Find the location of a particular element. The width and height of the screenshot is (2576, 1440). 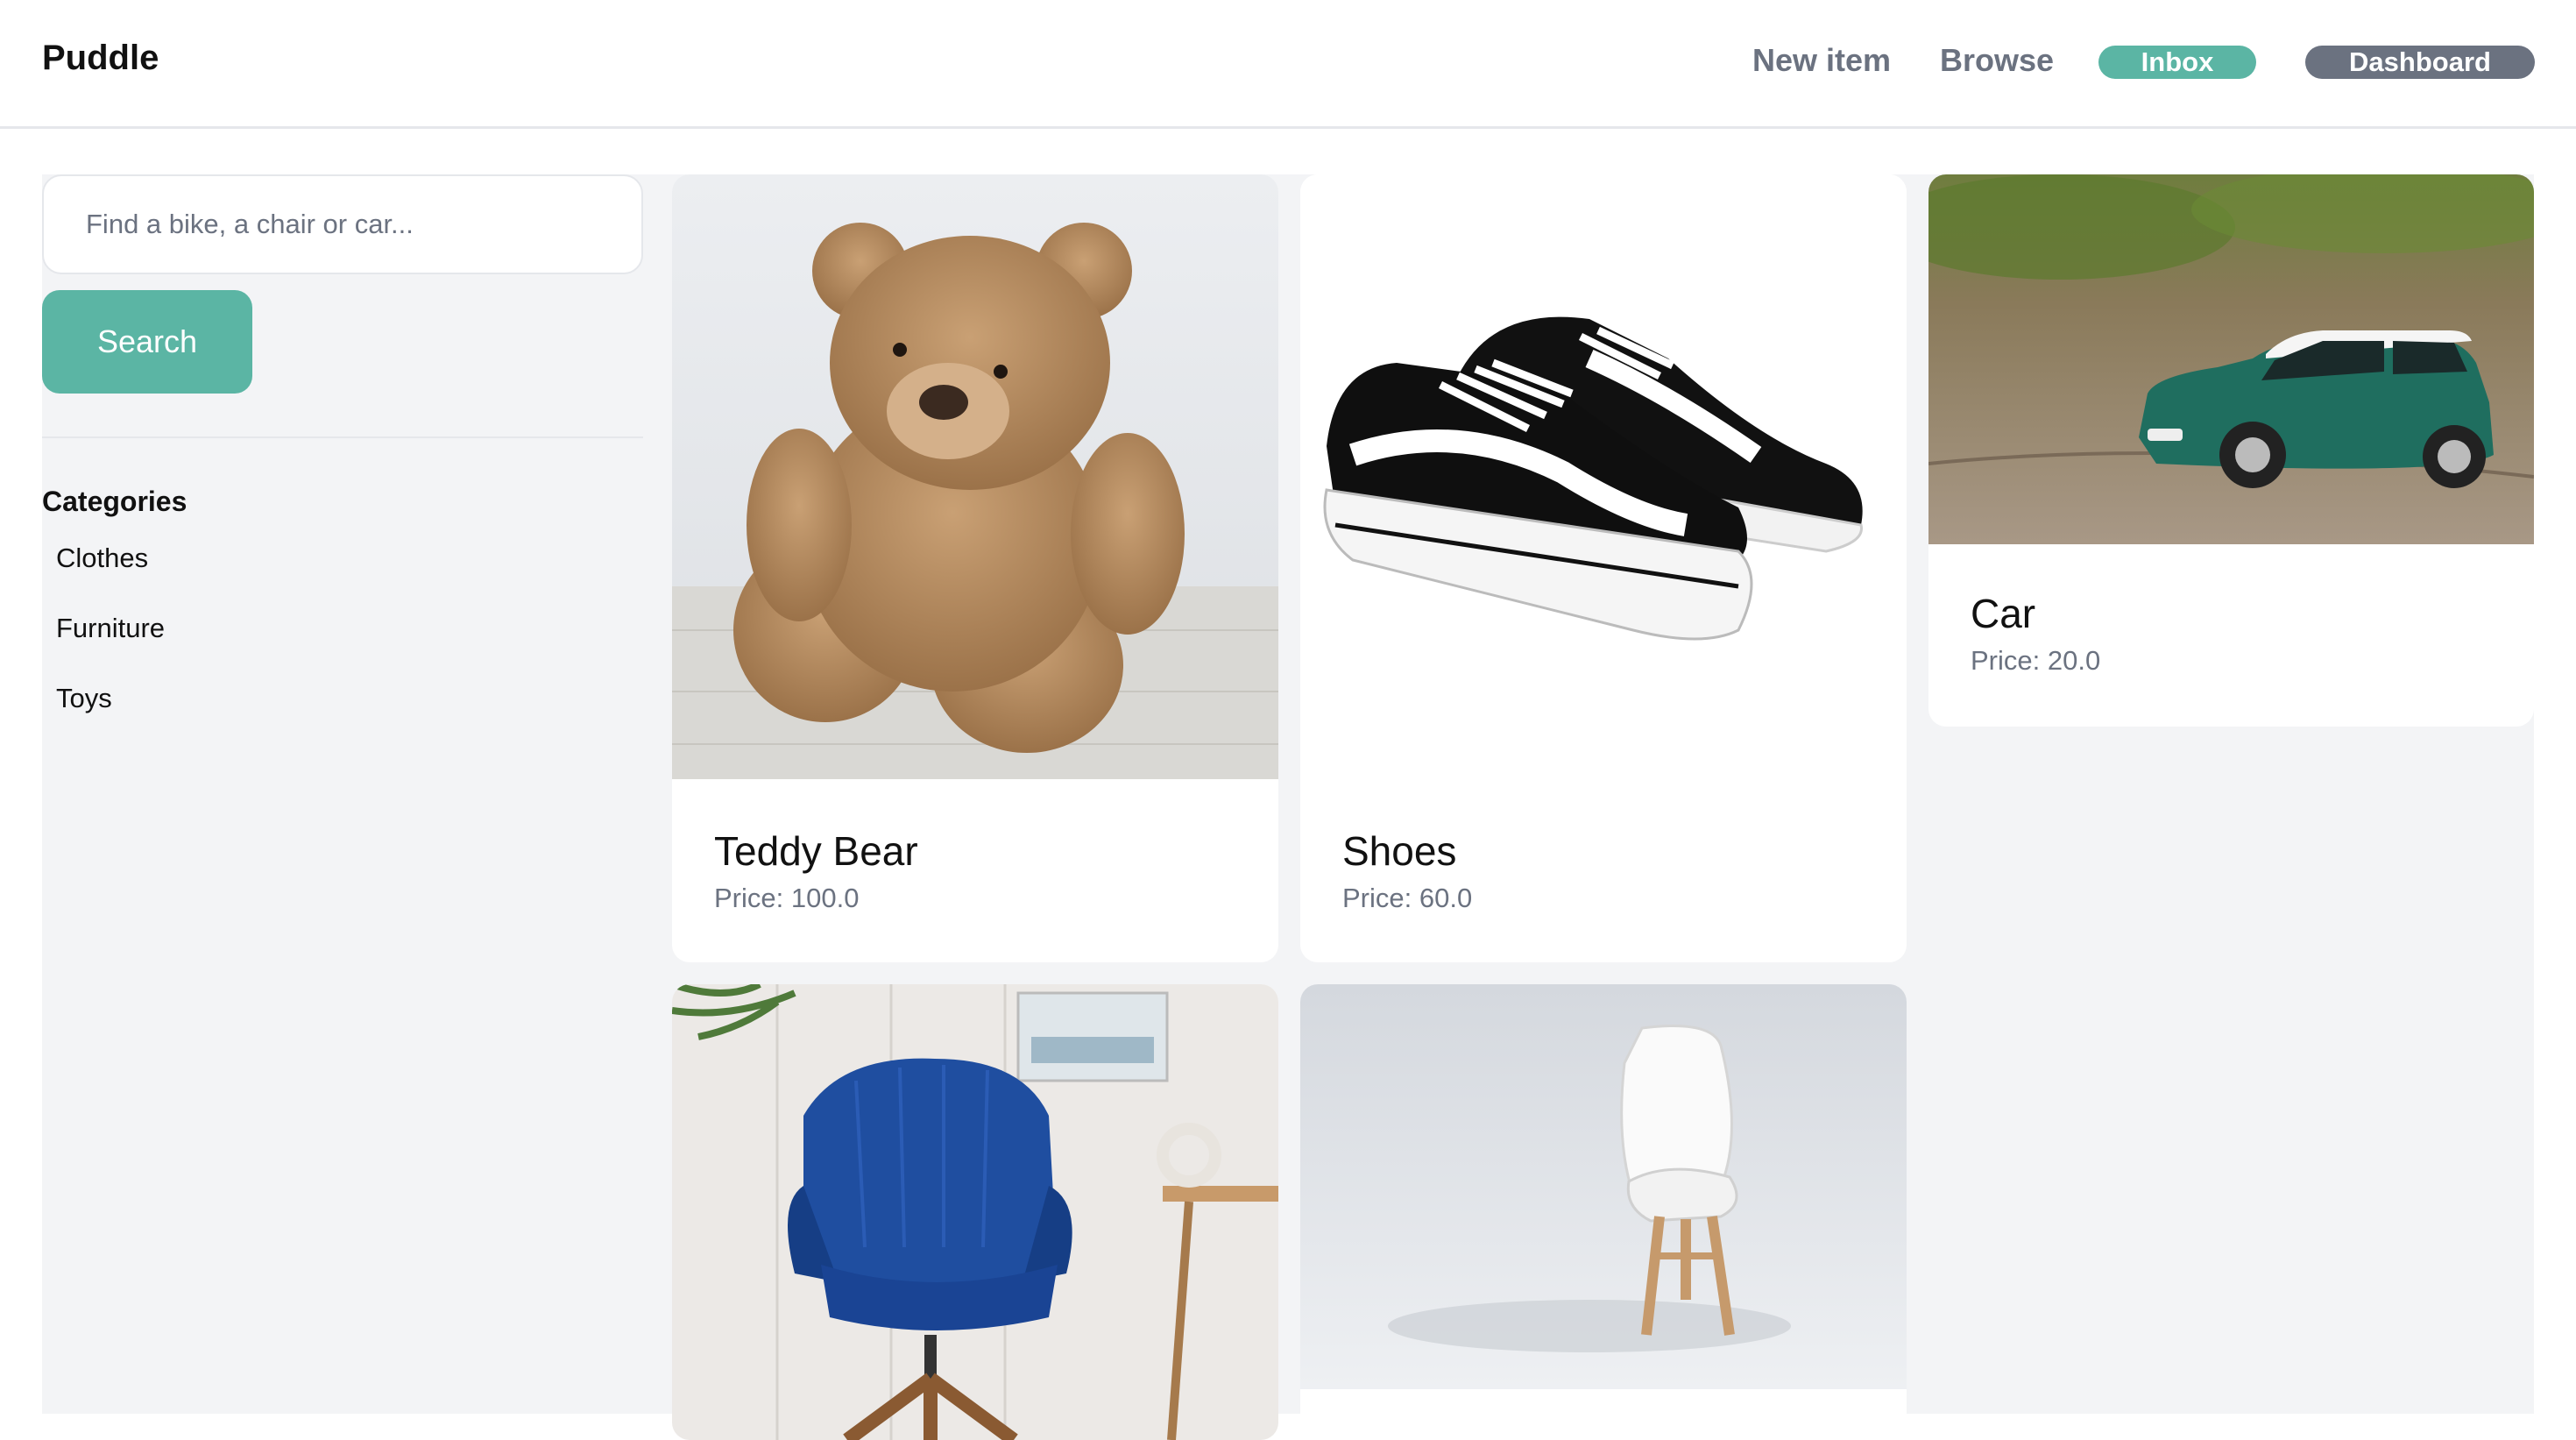

item-card-teddy-bear: Teddy Bear Price: 100.0 is located at coordinates (975, 568).